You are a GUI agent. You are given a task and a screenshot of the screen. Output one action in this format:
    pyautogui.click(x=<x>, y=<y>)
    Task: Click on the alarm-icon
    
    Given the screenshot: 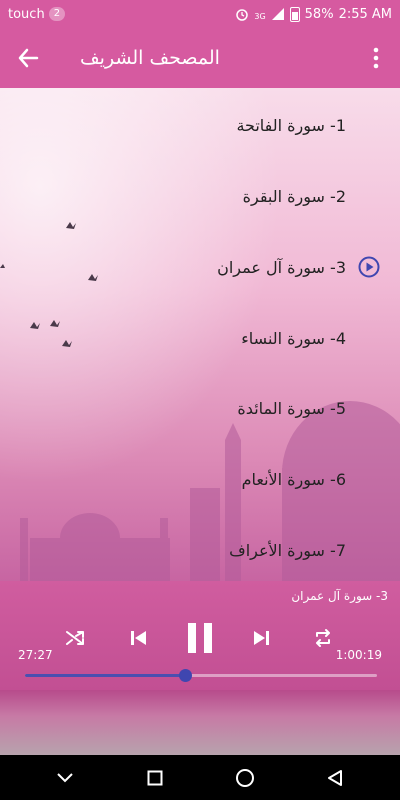 What is the action you would take?
    pyautogui.click(x=242, y=15)
    